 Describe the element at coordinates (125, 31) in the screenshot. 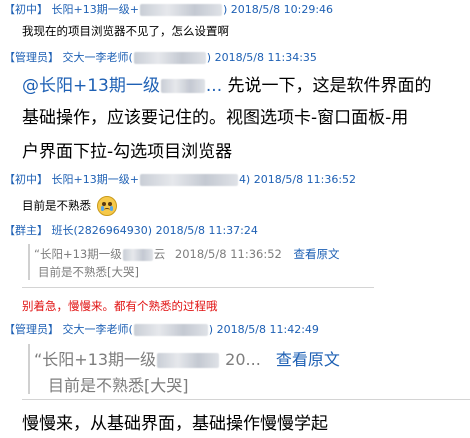

I see `message-text: 我现在的项目浏览器不见了，怎么设置啊` at that location.